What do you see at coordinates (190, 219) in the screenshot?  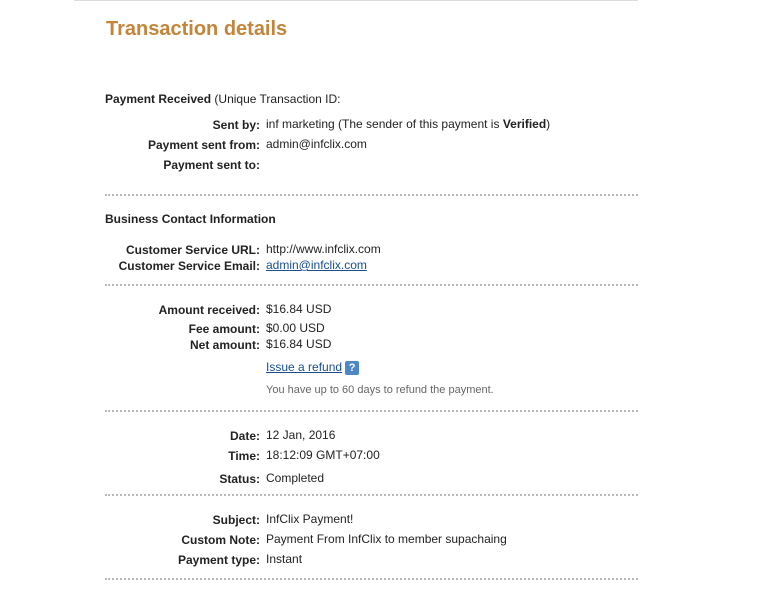 I see `business-contact-heading: Business Contact Information` at bounding box center [190, 219].